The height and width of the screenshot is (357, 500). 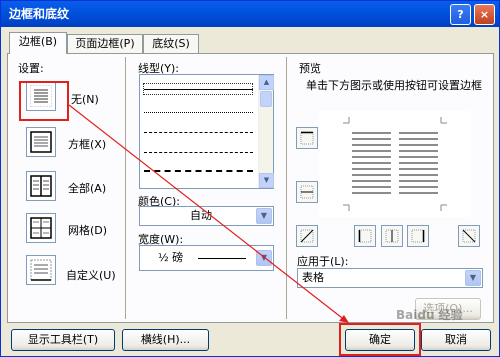 I want to click on color-value: 自动, so click(x=201, y=215).